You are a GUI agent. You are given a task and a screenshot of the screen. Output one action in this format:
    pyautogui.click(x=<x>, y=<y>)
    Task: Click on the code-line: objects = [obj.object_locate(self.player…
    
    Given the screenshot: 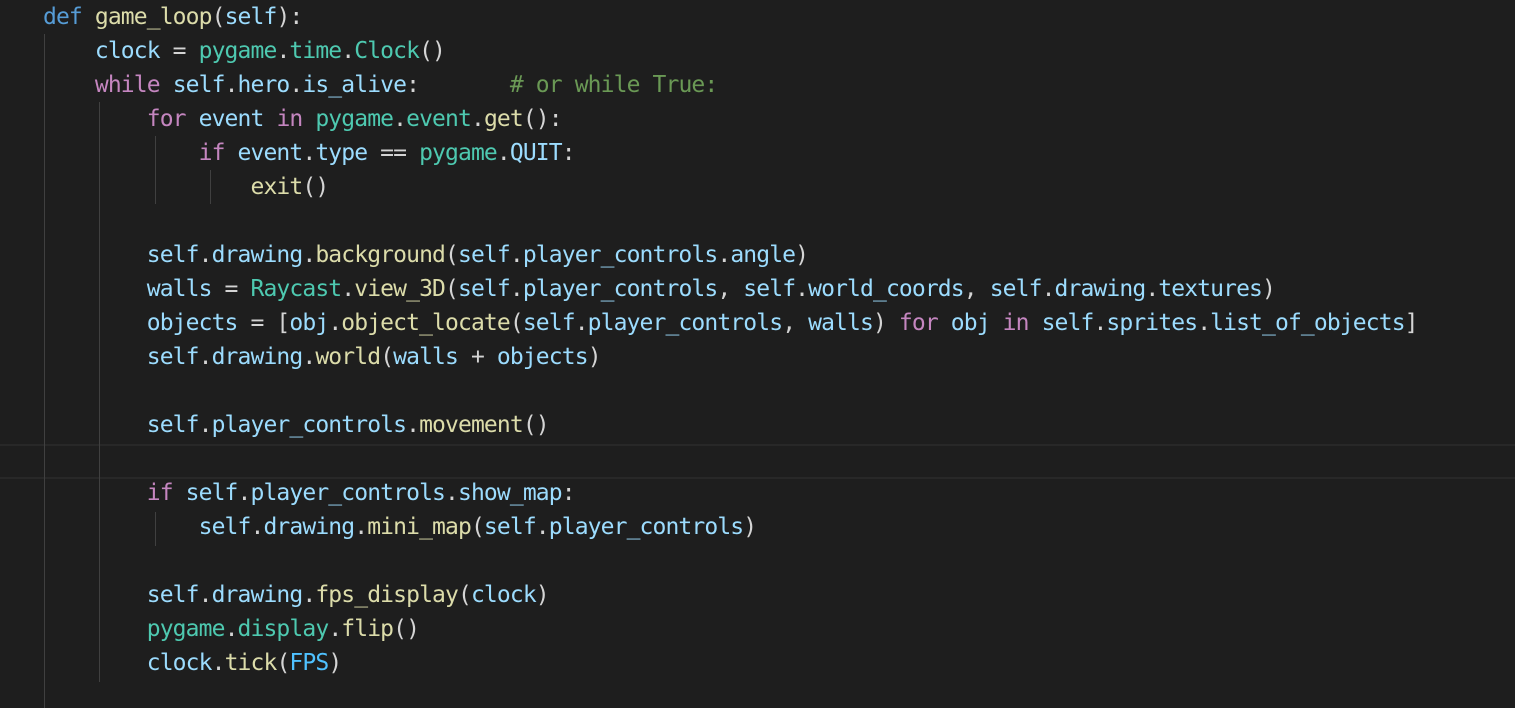 What is the action you would take?
    pyautogui.click(x=731, y=323)
    